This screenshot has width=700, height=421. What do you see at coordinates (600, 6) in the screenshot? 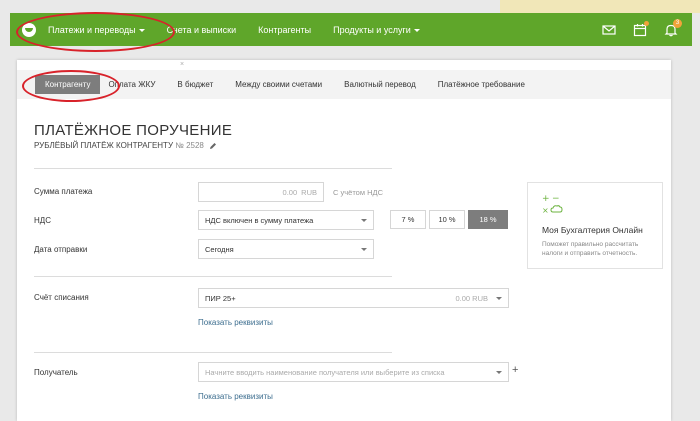
I see `promo-banner` at bounding box center [600, 6].